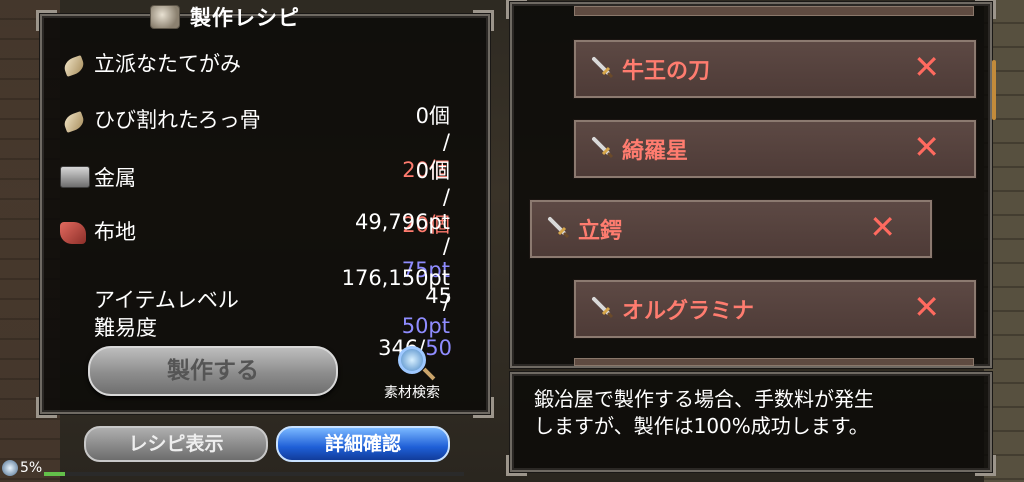  Describe the element at coordinates (655, 151) in the screenshot. I see `recipe-name: 綺羅星` at that location.